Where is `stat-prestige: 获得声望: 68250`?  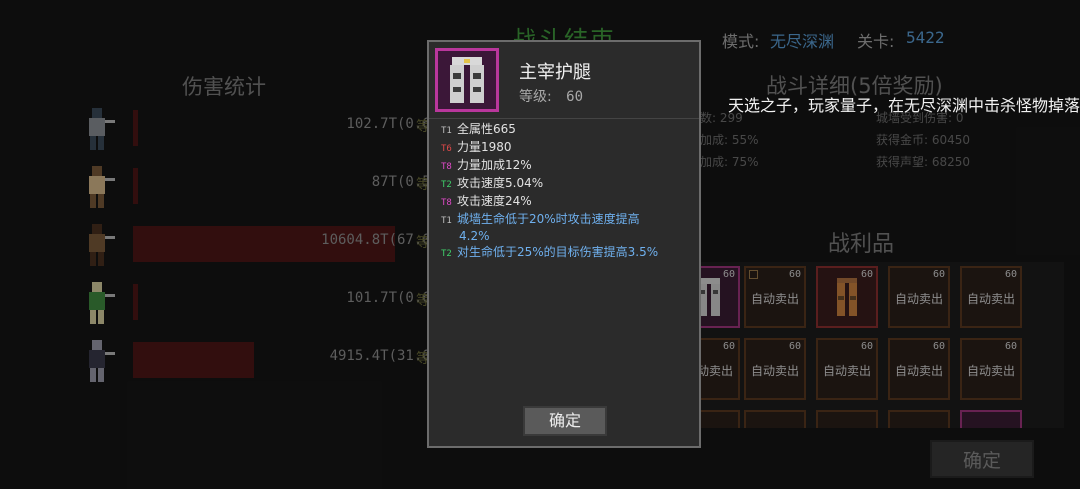 stat-prestige: 获得声望: 68250 is located at coordinates (923, 162).